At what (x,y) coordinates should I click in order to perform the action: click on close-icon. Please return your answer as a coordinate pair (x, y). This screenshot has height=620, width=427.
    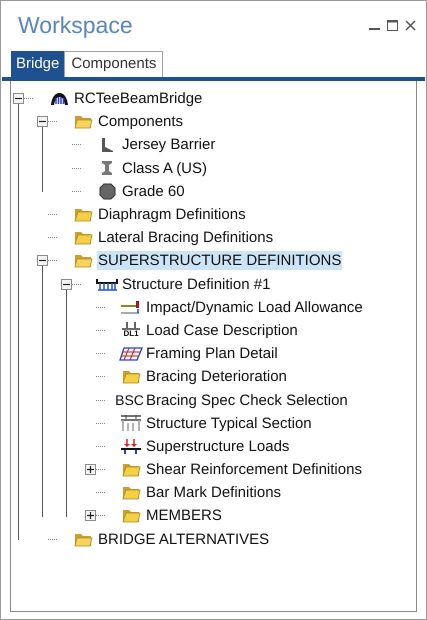
    Looking at the image, I should click on (410, 25).